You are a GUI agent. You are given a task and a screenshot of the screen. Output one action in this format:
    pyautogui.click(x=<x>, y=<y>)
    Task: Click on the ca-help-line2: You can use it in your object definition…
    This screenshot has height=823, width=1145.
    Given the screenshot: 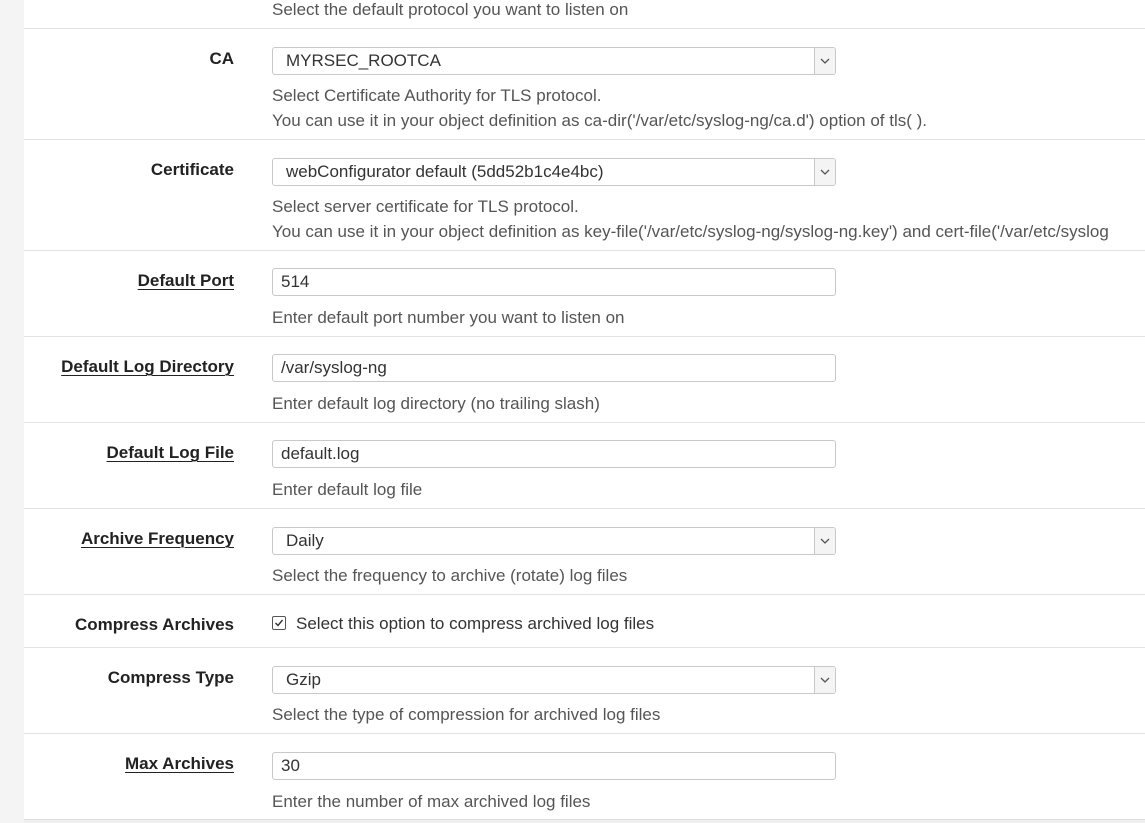 What is the action you would take?
    pyautogui.click(x=600, y=120)
    